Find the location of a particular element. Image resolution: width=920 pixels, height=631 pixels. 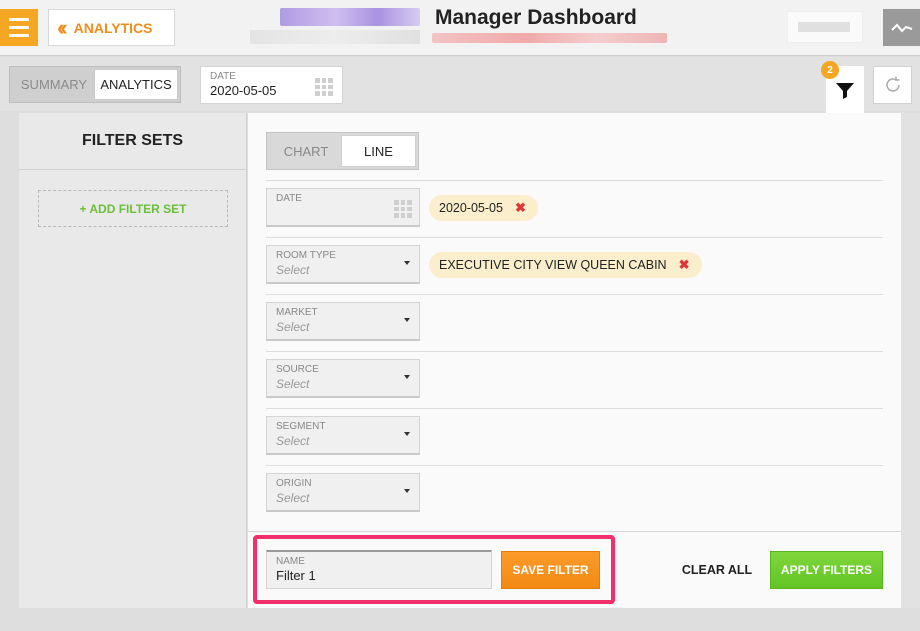

segment-select: SEGMENT Select is located at coordinates (343, 435).